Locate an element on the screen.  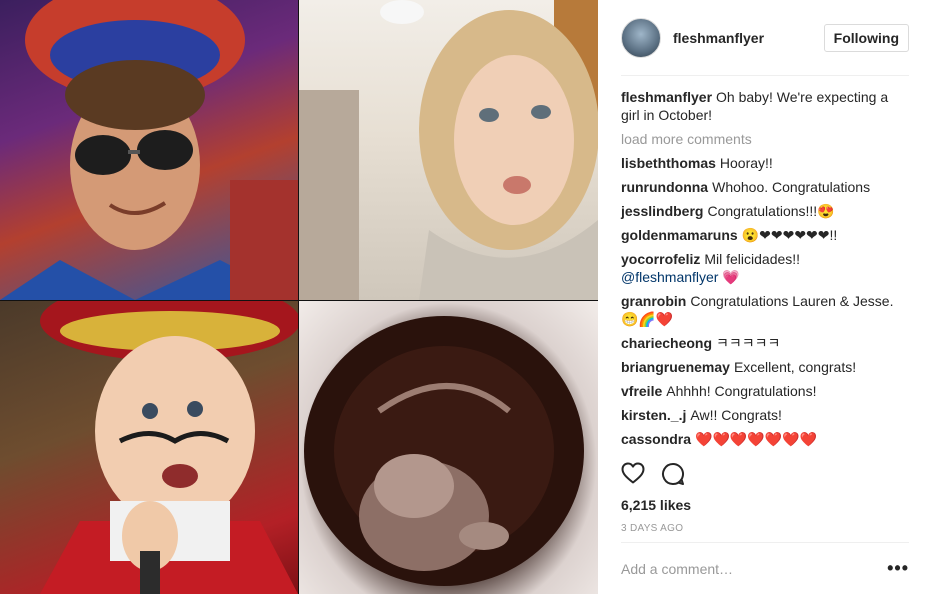
comment-text: Congratulations!!!😍 is located at coordinates (771, 211).